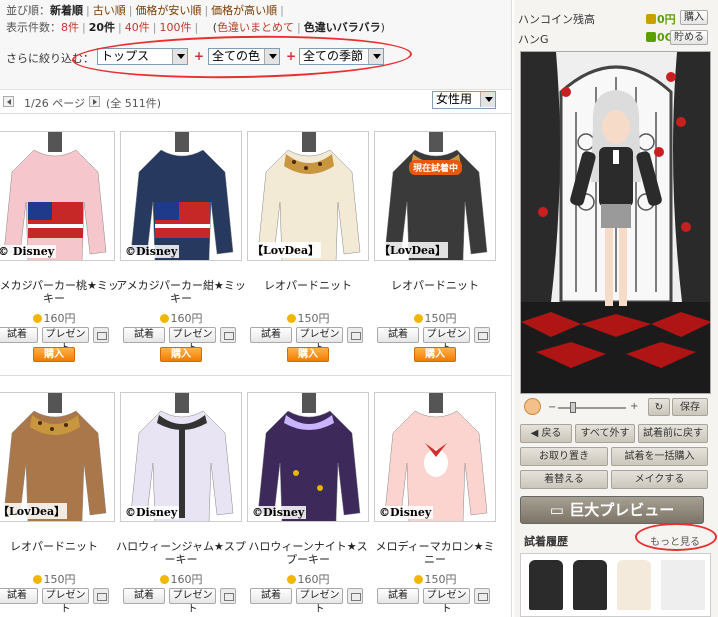 This screenshot has height=617, width=718. I want to click on count-20-link: 20件, so click(102, 27).